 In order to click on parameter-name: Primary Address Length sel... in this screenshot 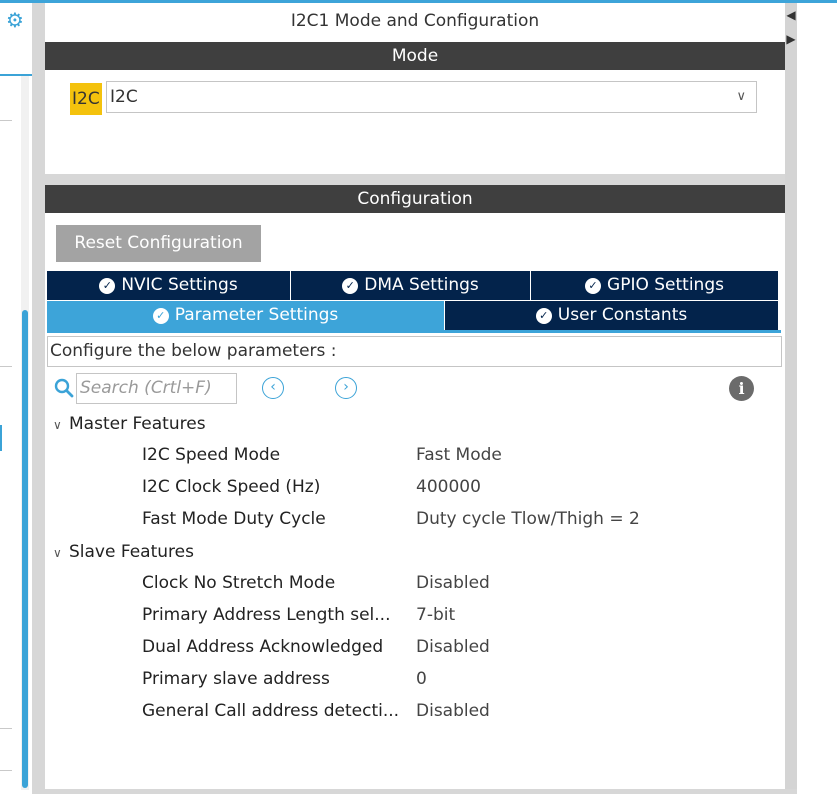, I will do `click(266, 615)`.